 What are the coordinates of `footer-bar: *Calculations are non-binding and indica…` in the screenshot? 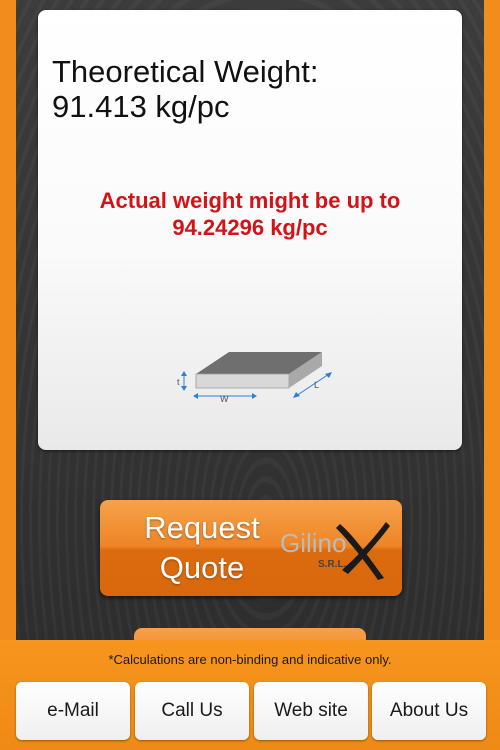 It's located at (250, 695).